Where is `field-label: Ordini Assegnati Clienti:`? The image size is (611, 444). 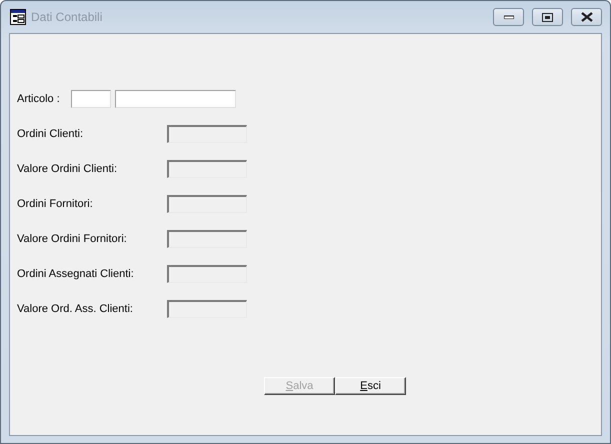
field-label: Ordini Assegnati Clienti: is located at coordinates (76, 274).